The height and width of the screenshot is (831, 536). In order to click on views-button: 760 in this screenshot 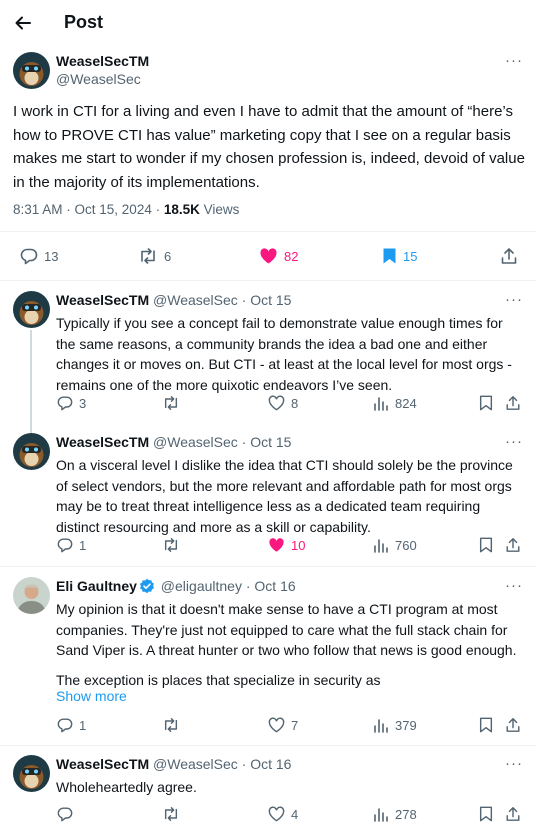, I will do `click(395, 545)`.